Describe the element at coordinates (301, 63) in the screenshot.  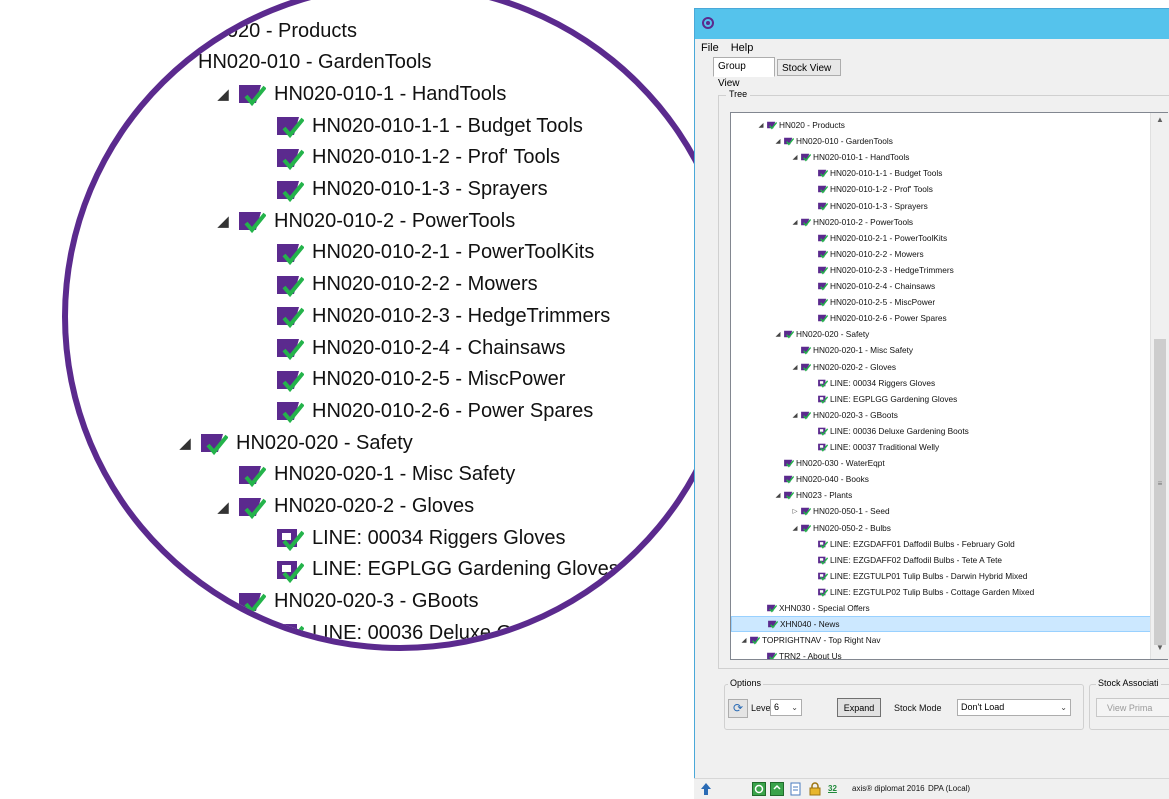
I see `tree-row: HN020-010 - GardenTools` at that location.